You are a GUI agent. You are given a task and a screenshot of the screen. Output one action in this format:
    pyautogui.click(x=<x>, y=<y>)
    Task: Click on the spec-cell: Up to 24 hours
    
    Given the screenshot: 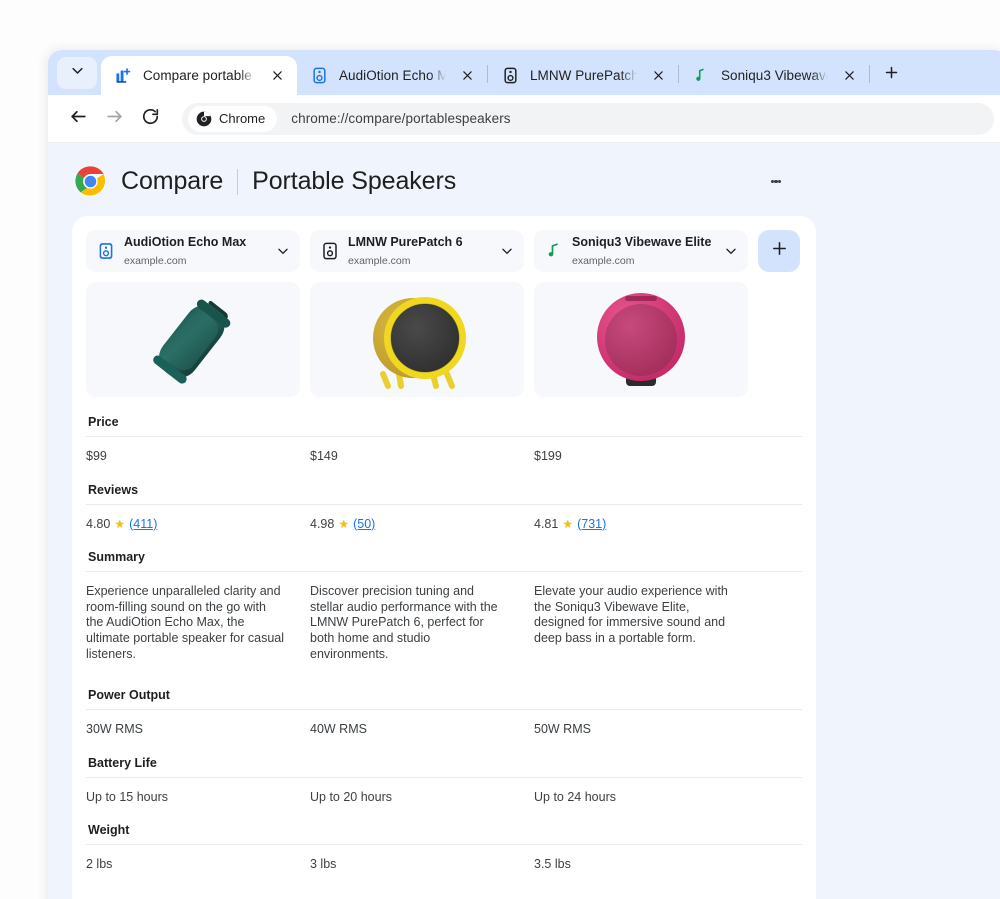 What is the action you would take?
    pyautogui.click(x=575, y=796)
    